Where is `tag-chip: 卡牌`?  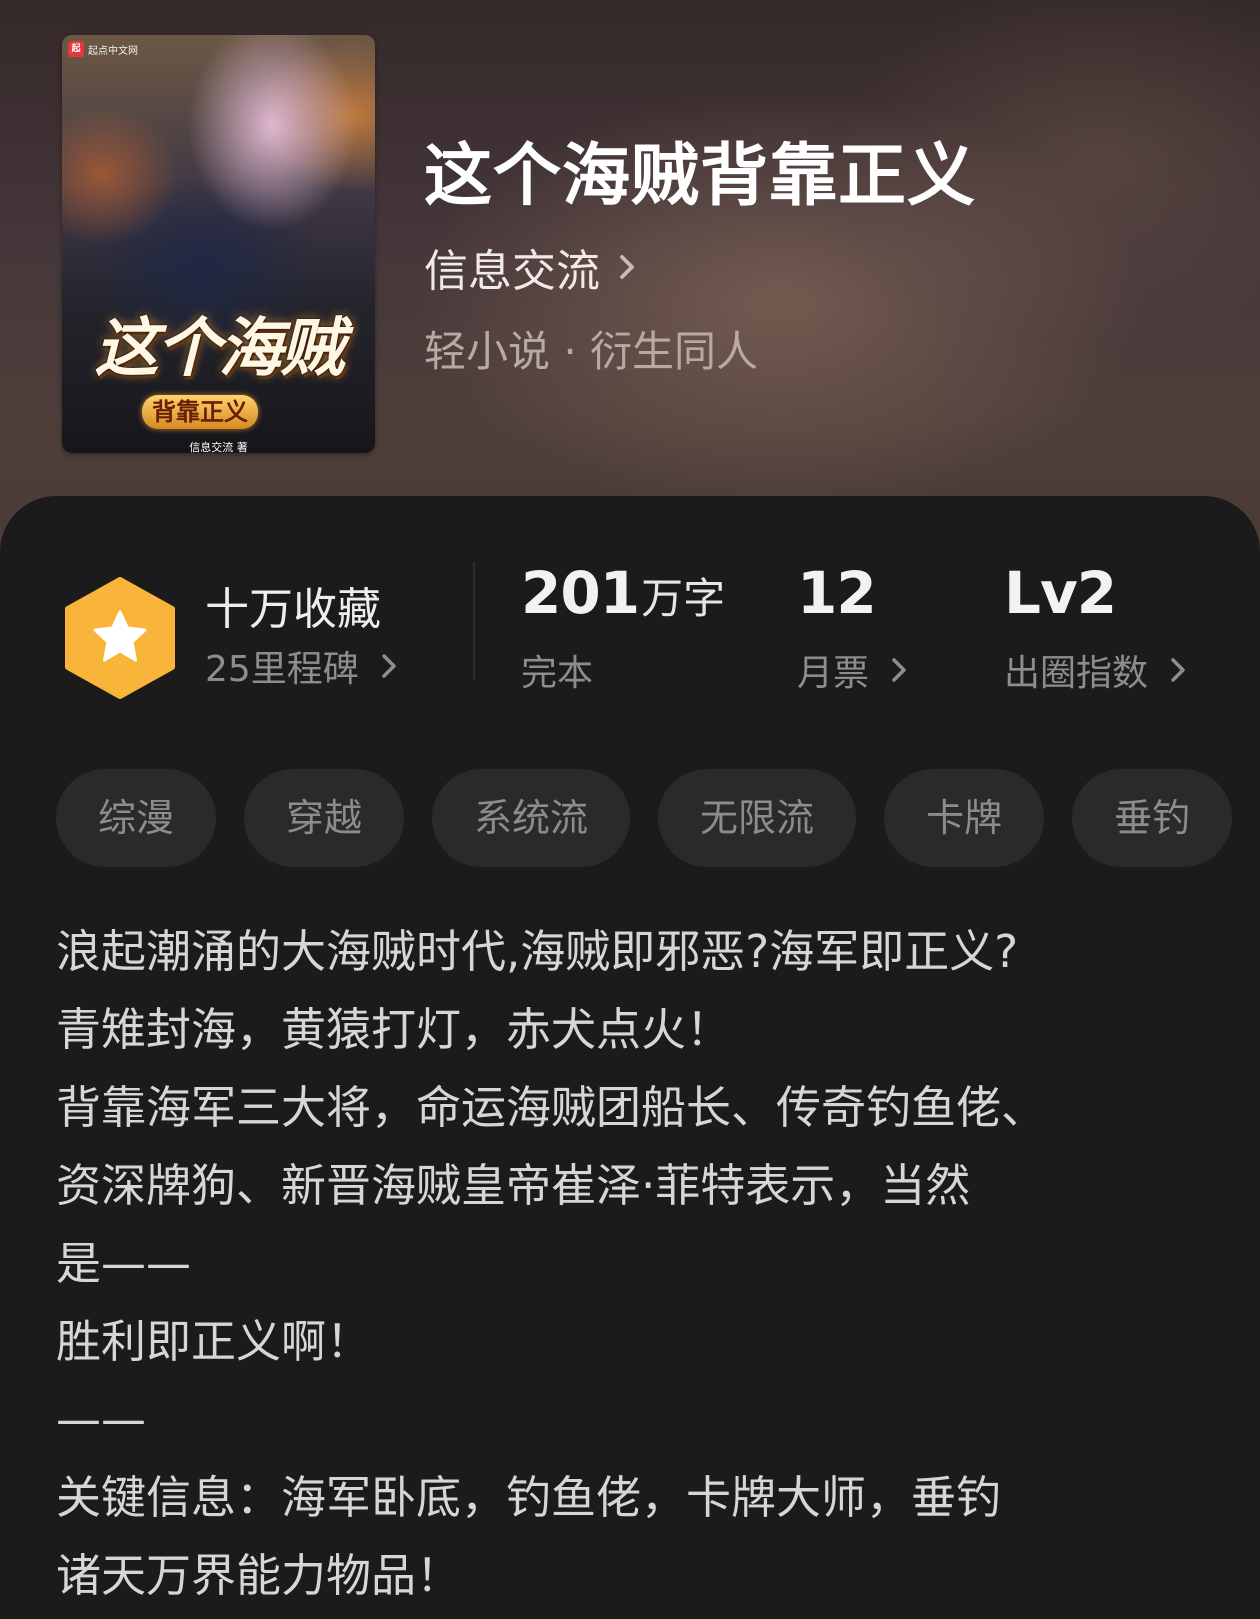 tag-chip: 卡牌 is located at coordinates (964, 818).